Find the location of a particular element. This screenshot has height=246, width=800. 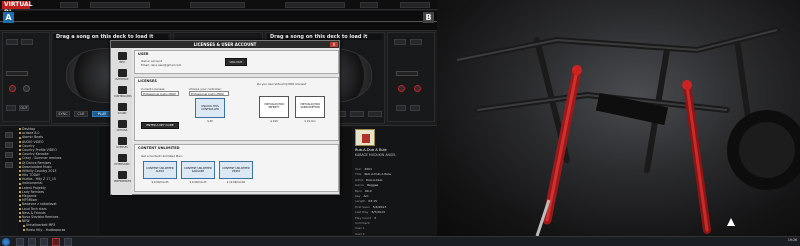

deck-a-sync-button: SYNC is located at coordinates (63, 114).